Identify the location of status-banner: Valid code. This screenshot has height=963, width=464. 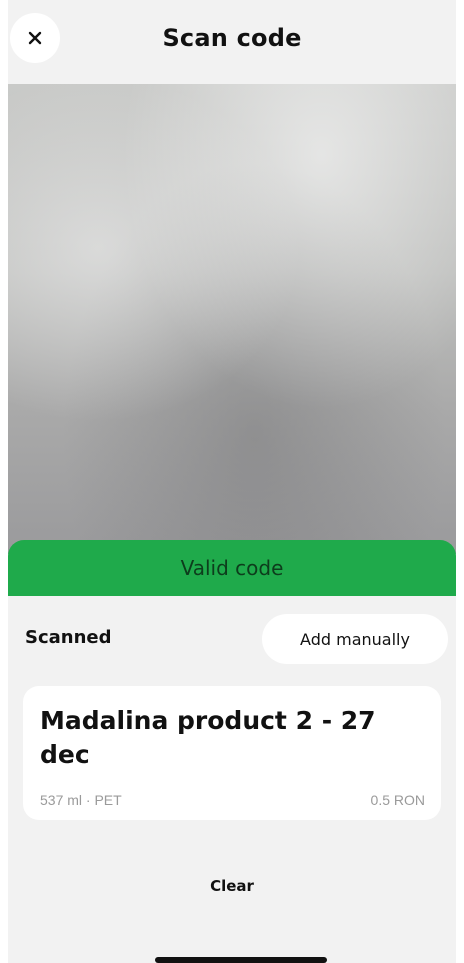
(232, 568).